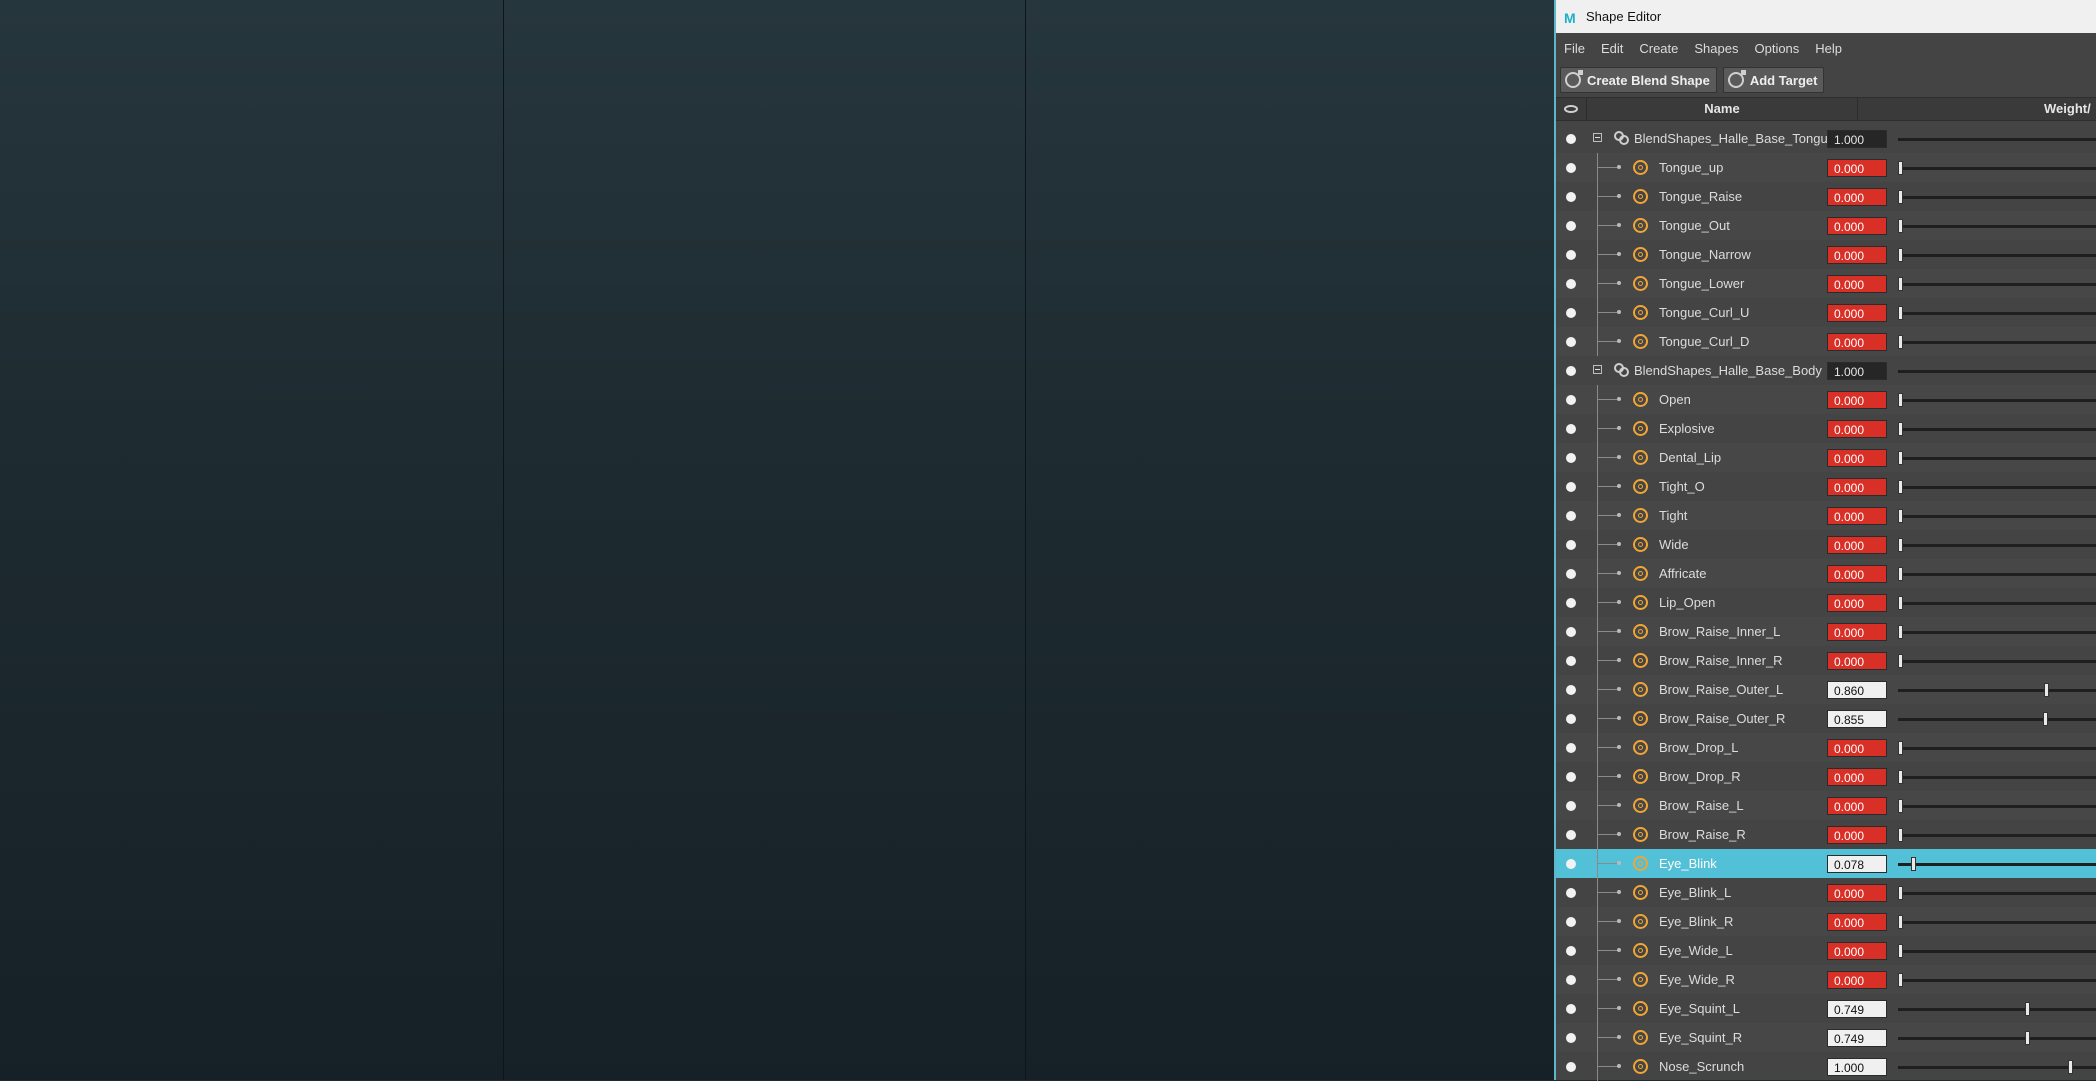  What do you see at coordinates (1773, 80) in the screenshot?
I see `add-target-button: Add Target` at bounding box center [1773, 80].